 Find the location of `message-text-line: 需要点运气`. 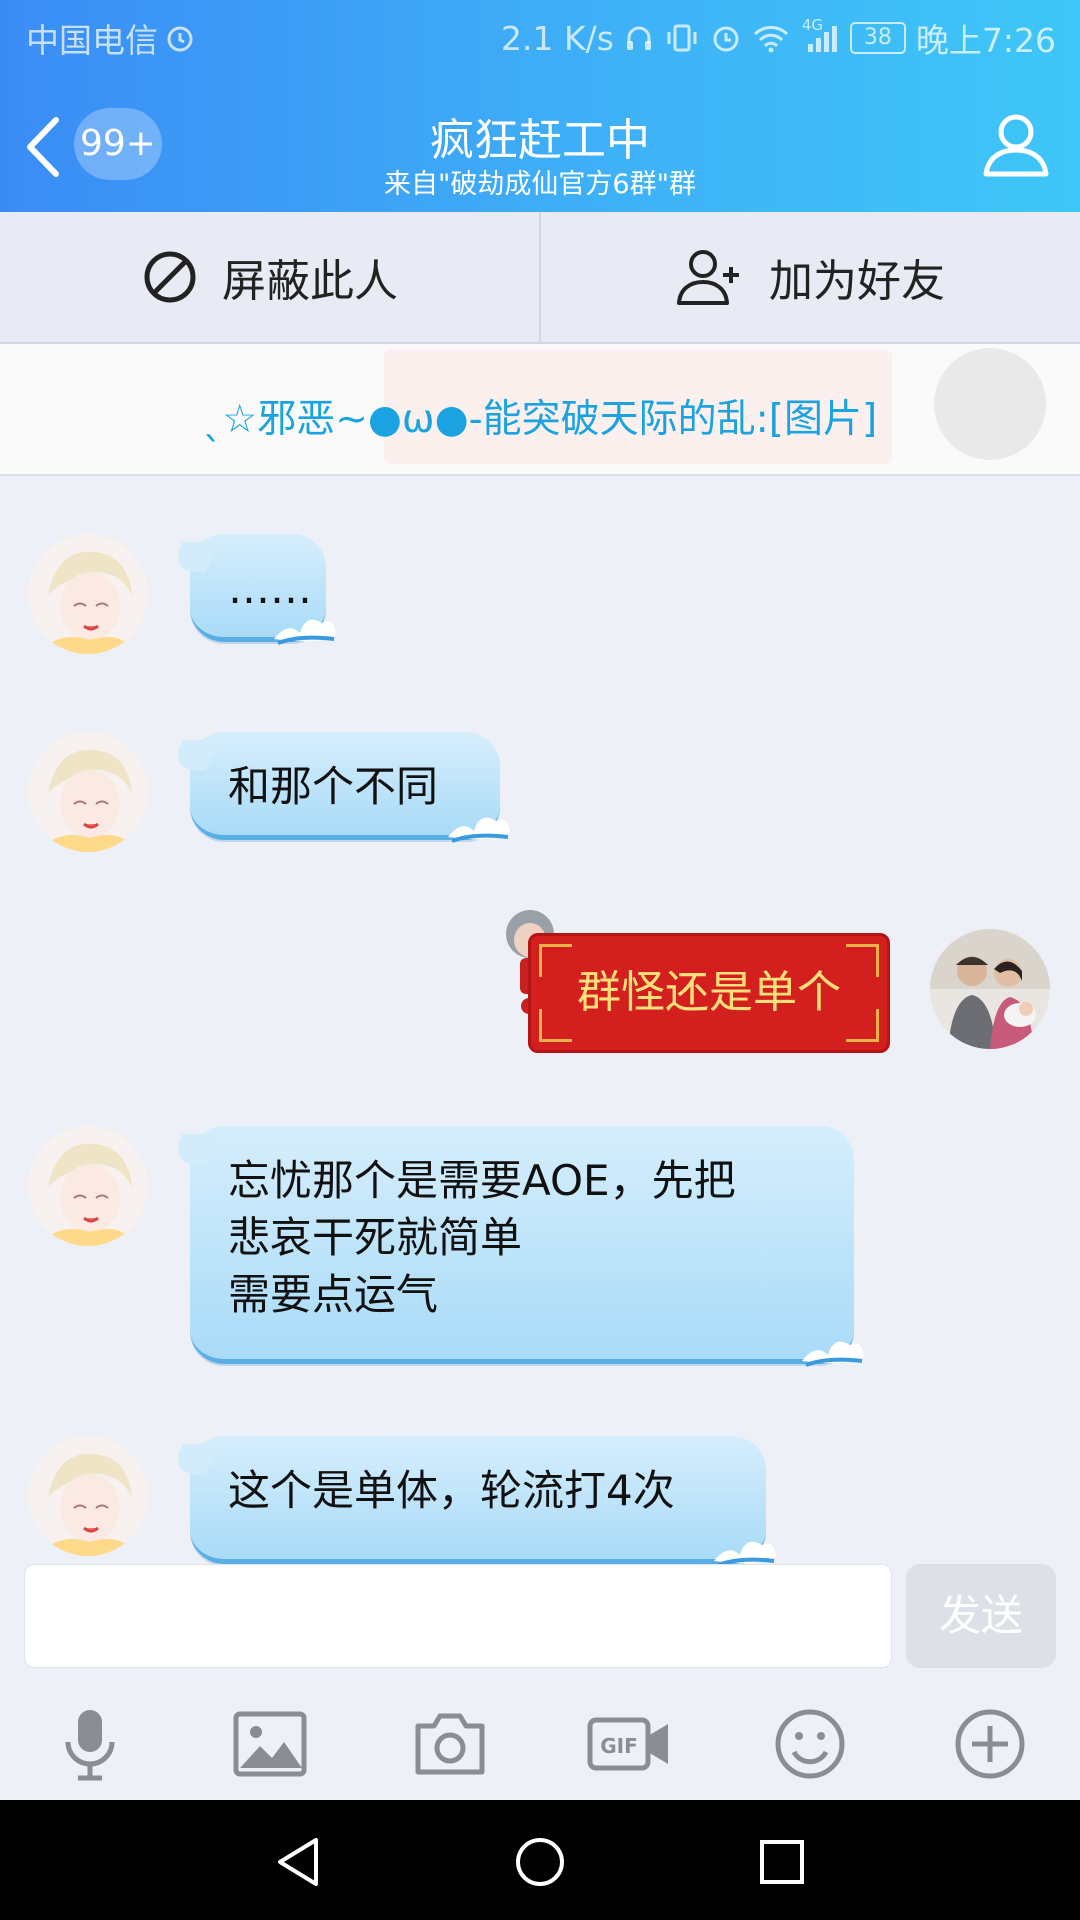

message-text-line: 需要点运气 is located at coordinates (333, 1294).